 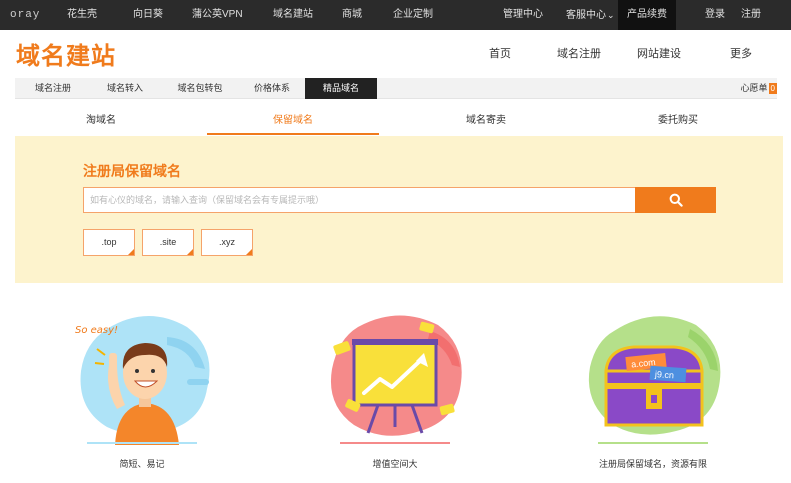 I want to click on feature-short-easy: So easy! 简短、易记, so click(x=142, y=394).